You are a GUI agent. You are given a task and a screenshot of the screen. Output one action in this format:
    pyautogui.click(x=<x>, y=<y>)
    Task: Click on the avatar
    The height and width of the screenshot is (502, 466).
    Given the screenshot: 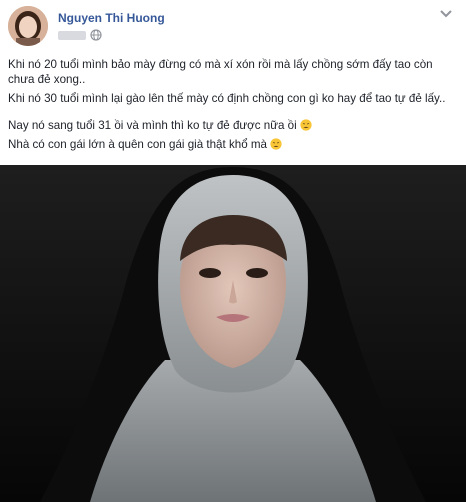 What is the action you would take?
    pyautogui.click(x=28, y=26)
    